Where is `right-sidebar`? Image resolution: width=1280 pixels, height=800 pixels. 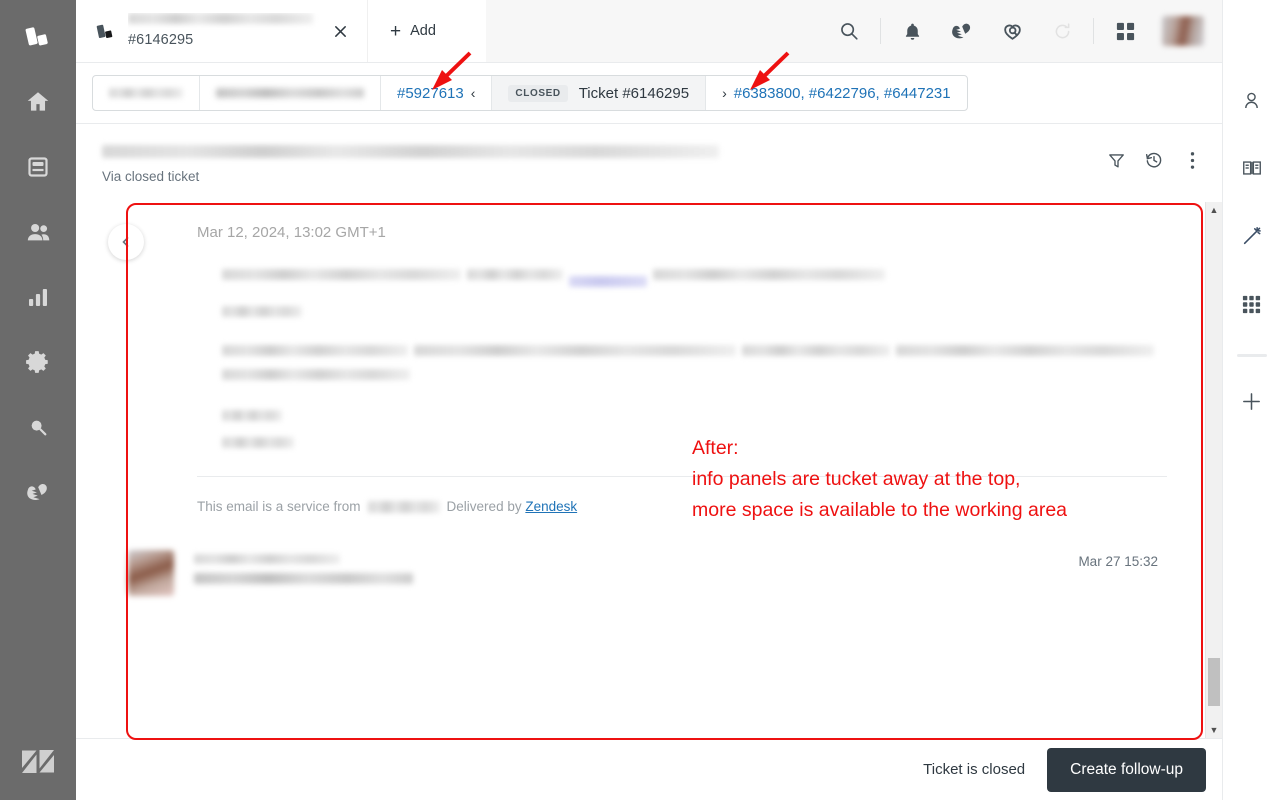
right-sidebar is located at coordinates (1251, 400).